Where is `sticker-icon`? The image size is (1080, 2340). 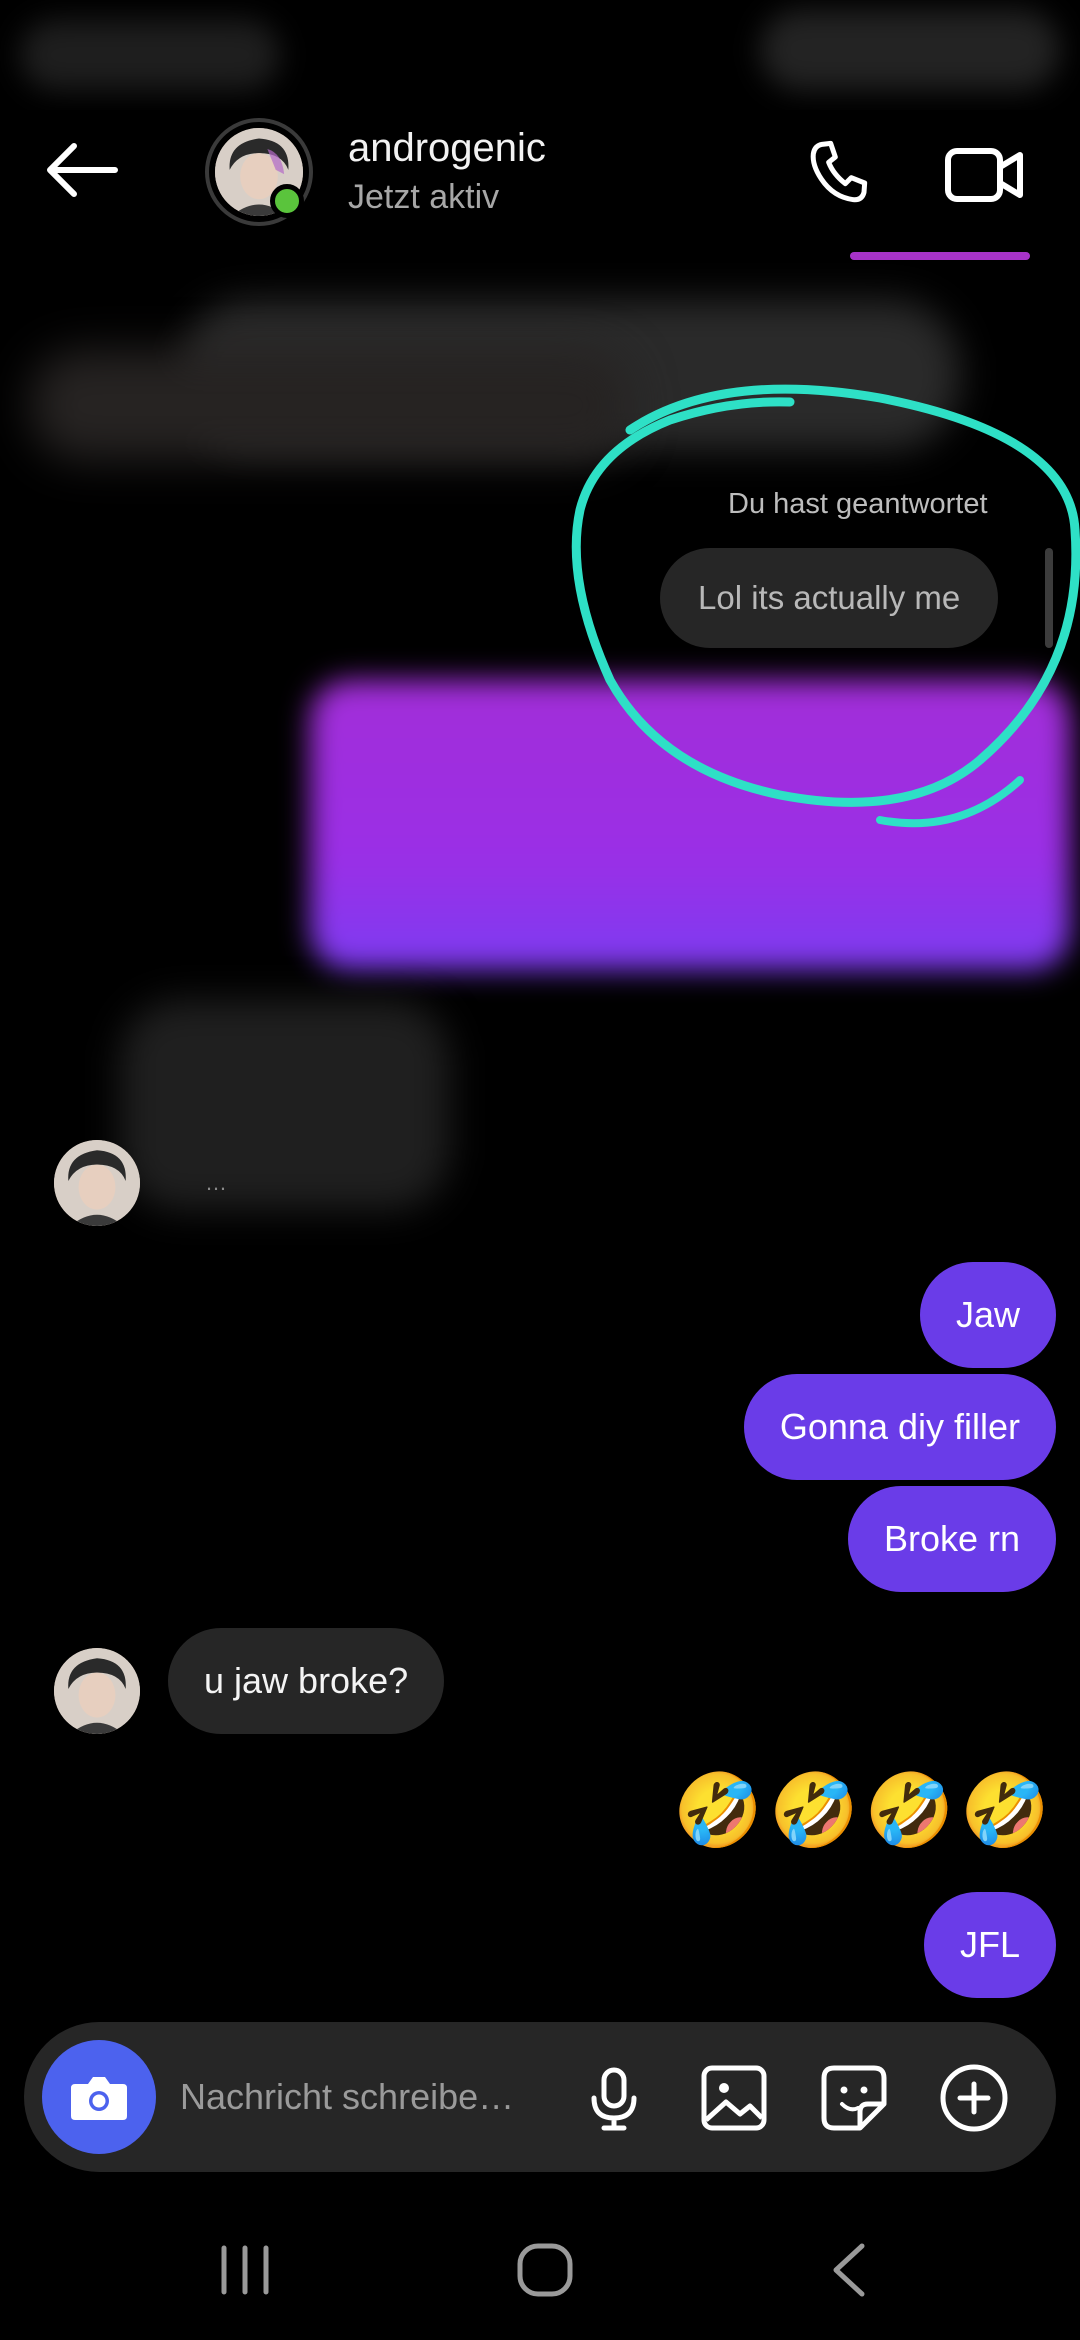 sticker-icon is located at coordinates (854, 2098).